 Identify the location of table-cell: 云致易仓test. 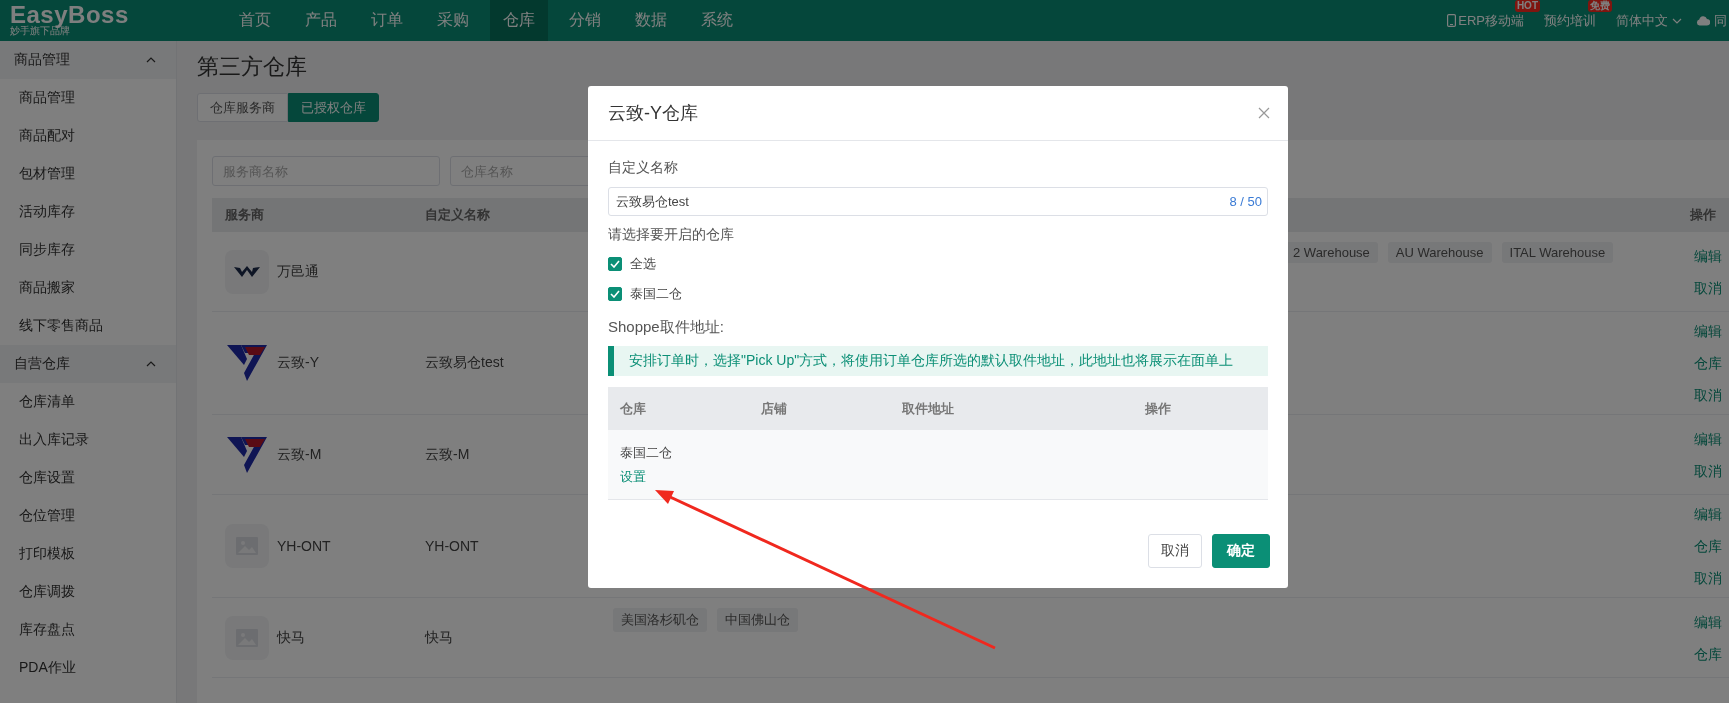
(464, 363).